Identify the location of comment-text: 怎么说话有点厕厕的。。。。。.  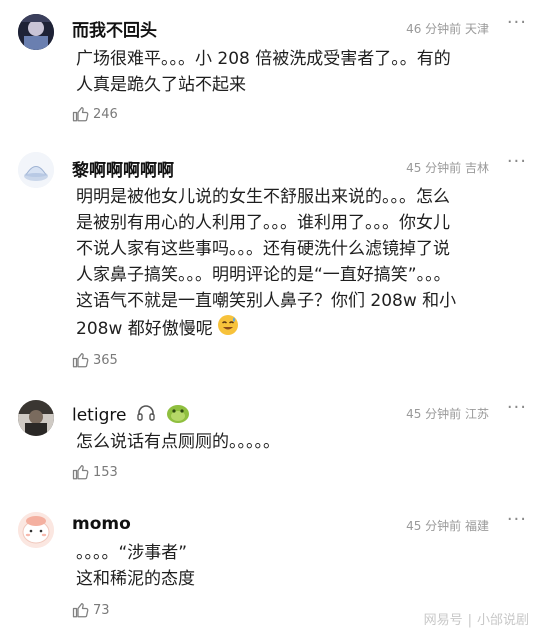
(178, 442).